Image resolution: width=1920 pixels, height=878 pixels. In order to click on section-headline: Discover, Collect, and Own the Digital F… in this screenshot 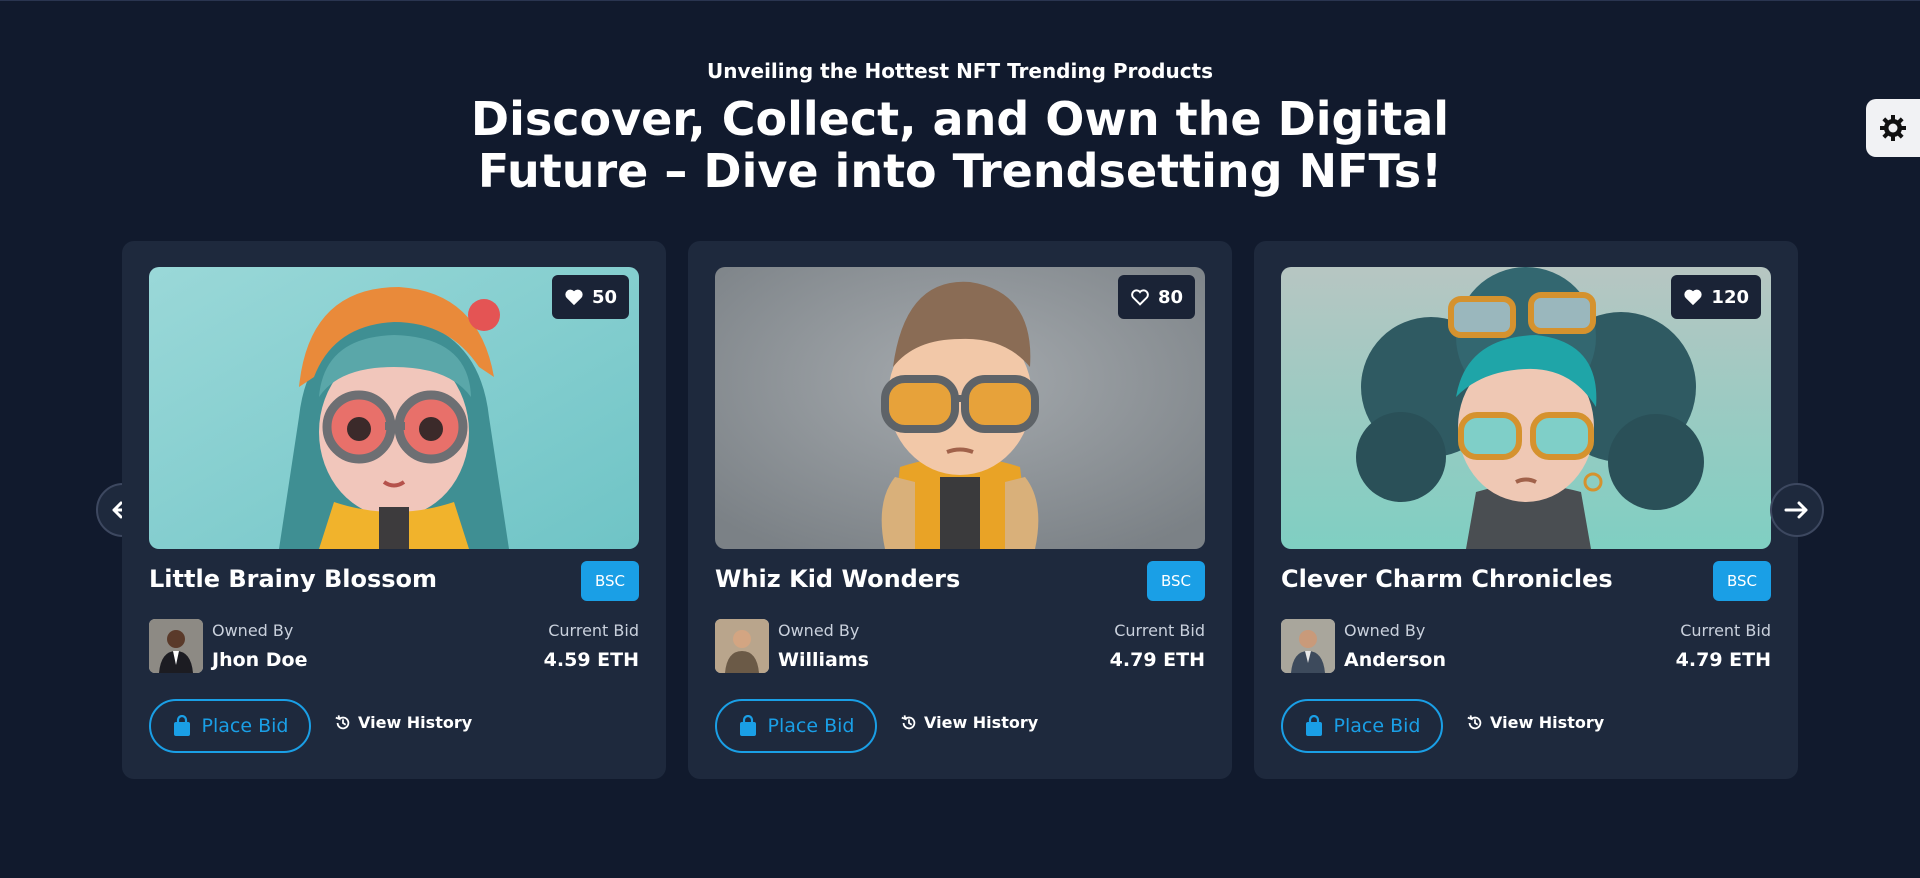, I will do `click(960, 145)`.